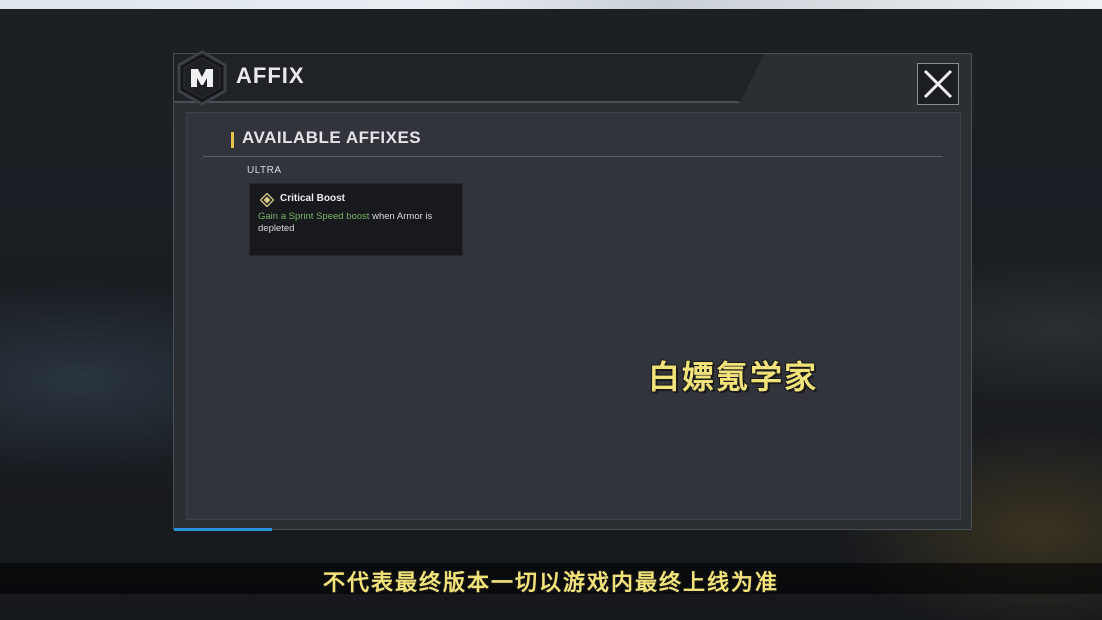  What do you see at coordinates (550, 583) in the screenshot?
I see `subtitle-text: 不代表最终版本一切以游戏内最终上线为准` at bounding box center [550, 583].